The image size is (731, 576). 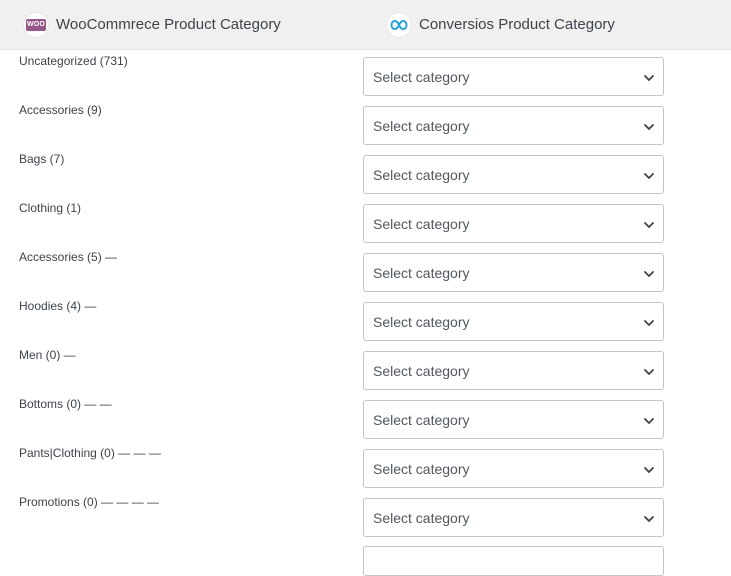 What do you see at coordinates (42, 159) in the screenshot?
I see `woocommerce-category-label: Bags (7)` at bounding box center [42, 159].